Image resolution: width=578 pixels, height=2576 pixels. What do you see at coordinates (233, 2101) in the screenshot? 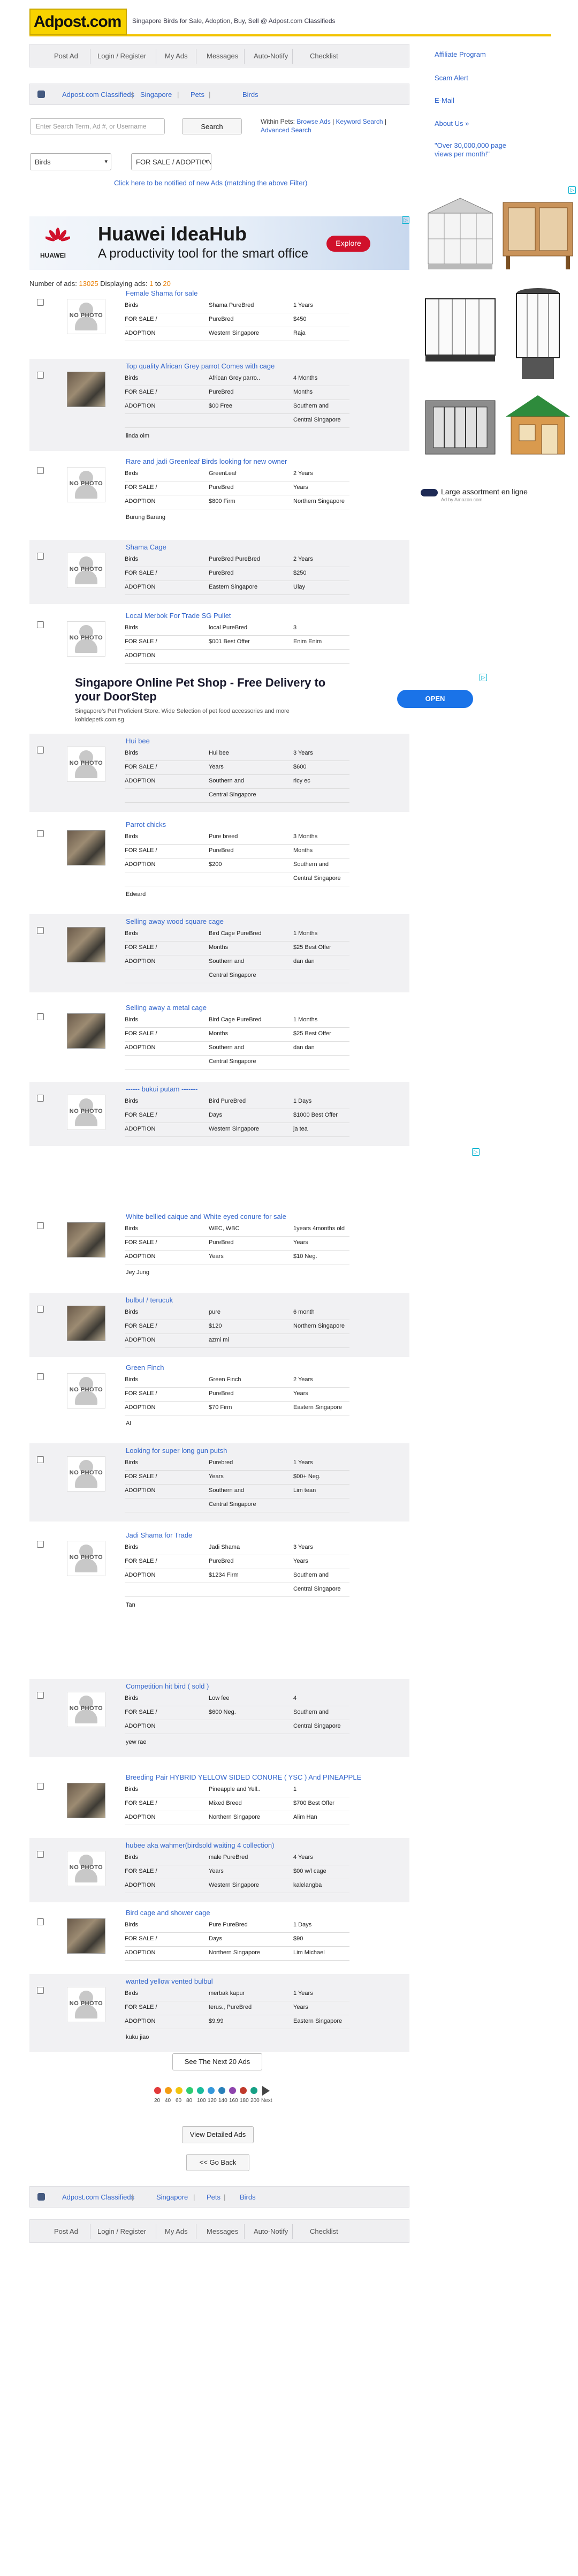
I see `pager-label: 160` at bounding box center [233, 2101].